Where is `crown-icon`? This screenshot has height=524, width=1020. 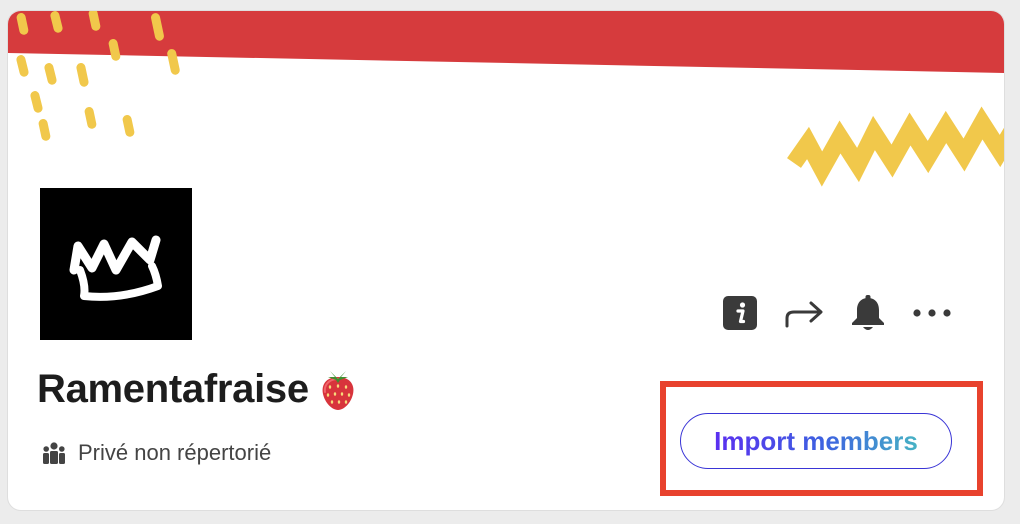
crown-icon is located at coordinates (115, 268).